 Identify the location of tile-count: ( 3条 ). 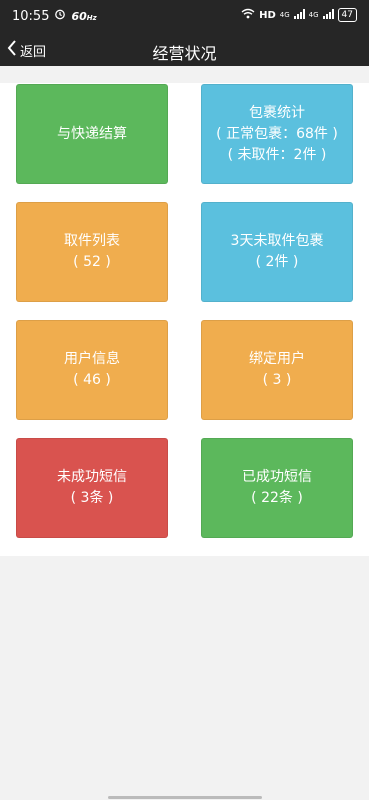
(92, 498).